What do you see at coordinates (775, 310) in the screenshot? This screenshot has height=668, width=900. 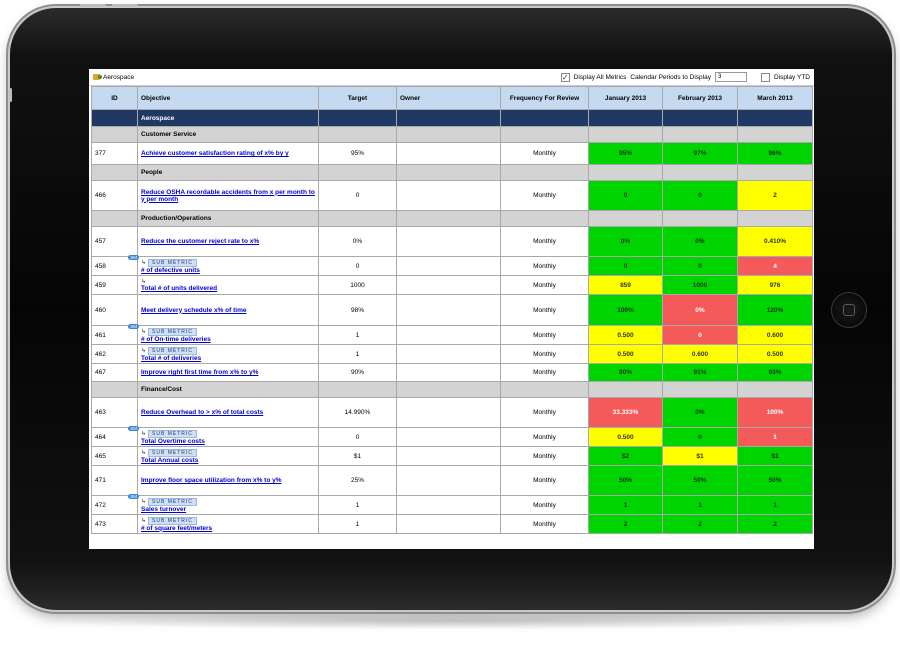 I see `value-cell: 120%` at bounding box center [775, 310].